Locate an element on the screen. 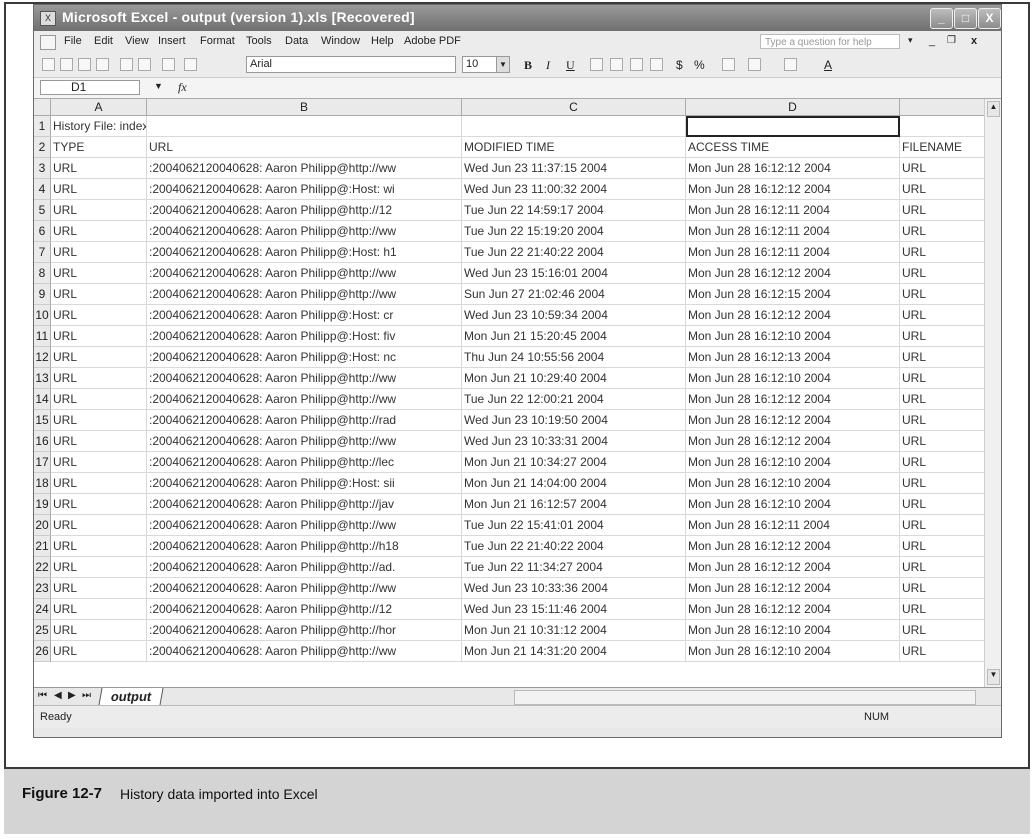 This screenshot has width=1034, height=838. row-header: 5 is located at coordinates (42, 210).